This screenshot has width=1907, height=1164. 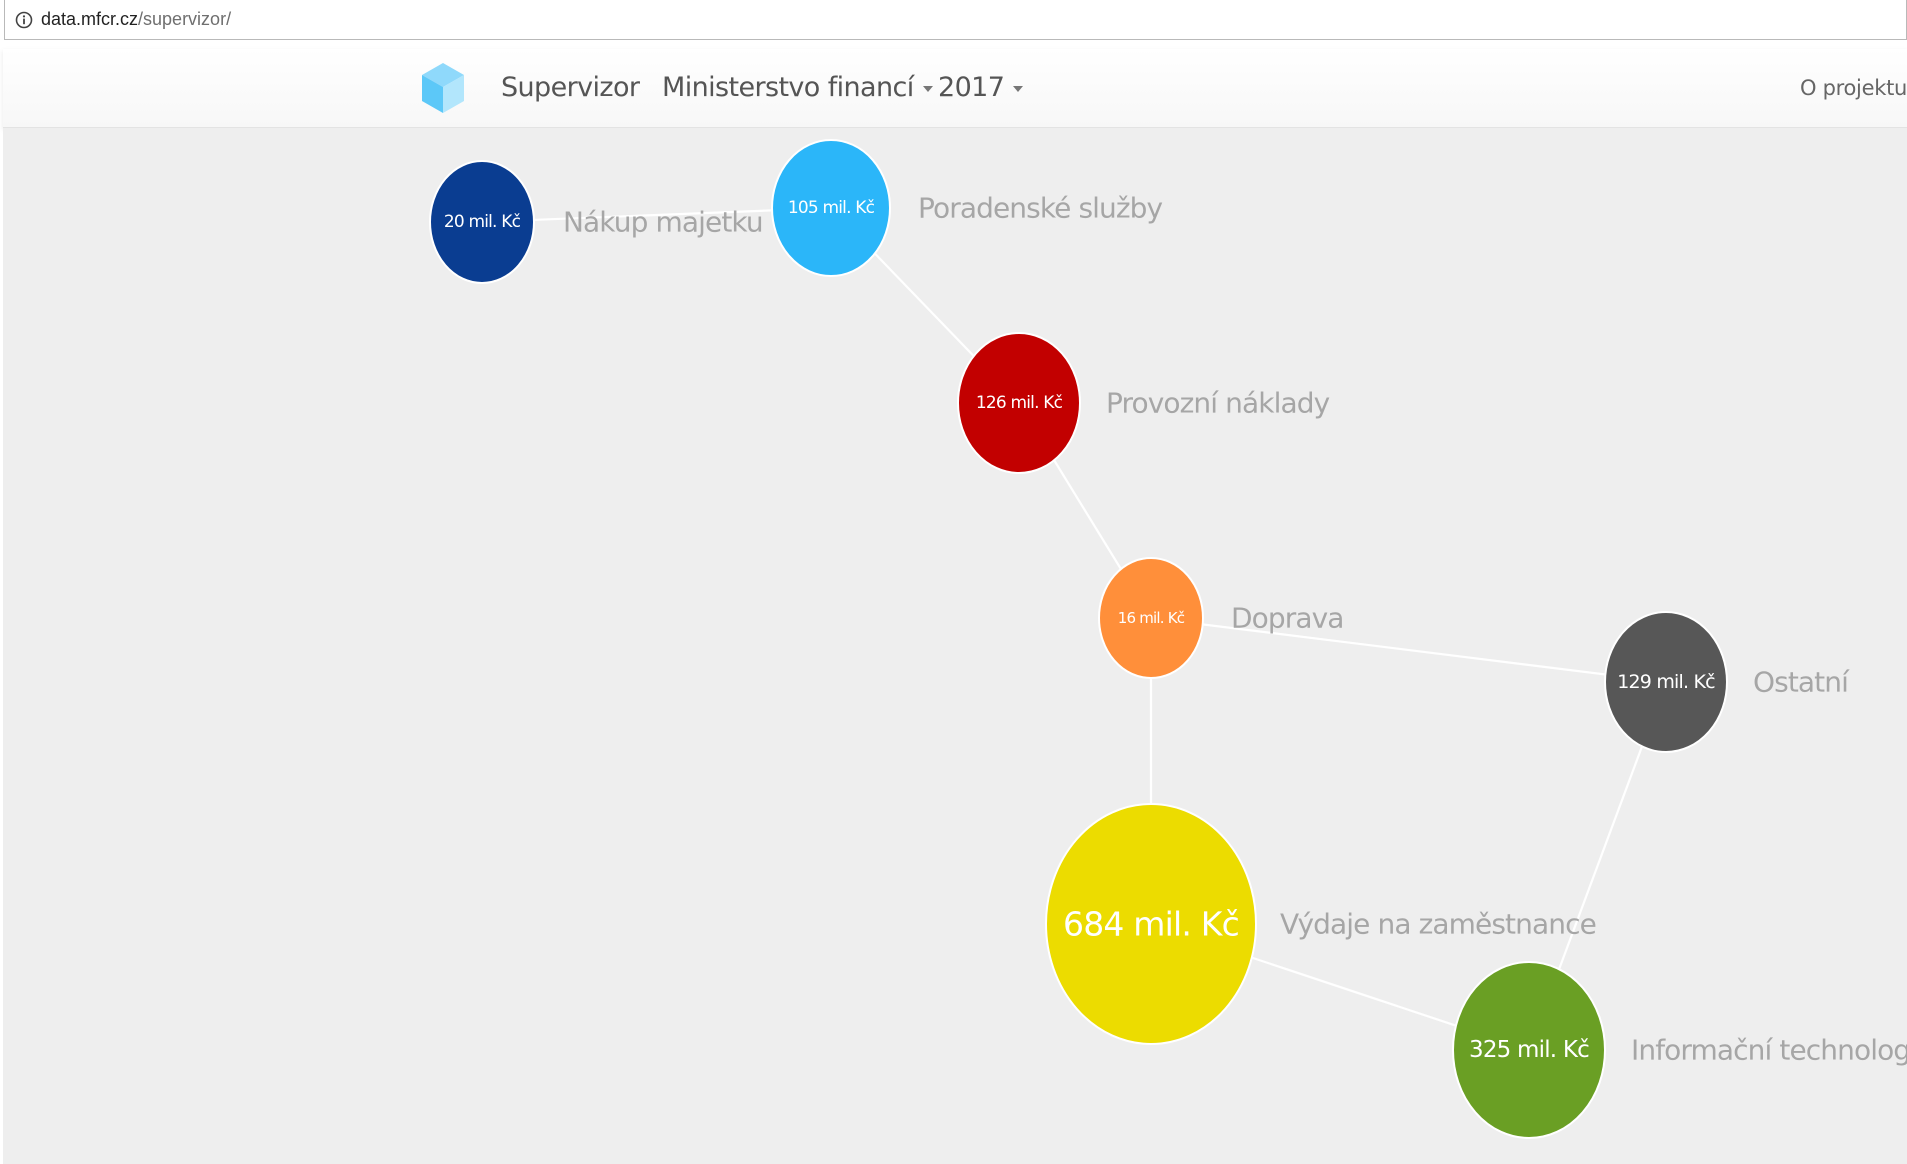 I want to click on node-nakup-majetku: 20 mil. Kč Nákup majetku, so click(x=596, y=222).